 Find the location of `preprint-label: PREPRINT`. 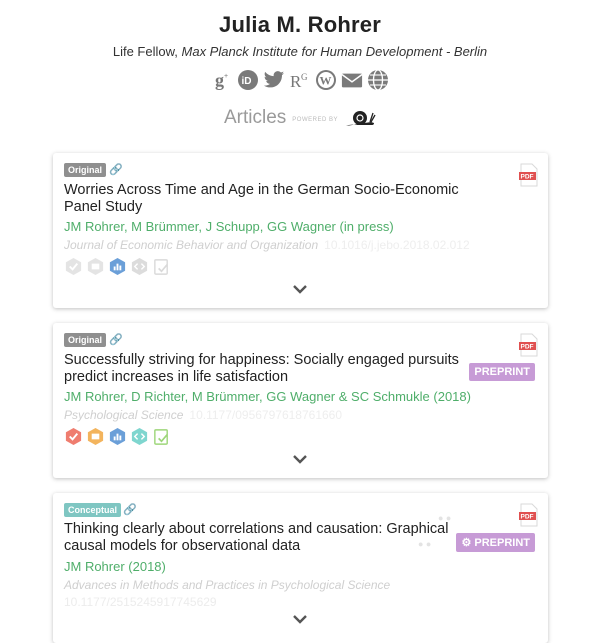

preprint-label: PREPRINT is located at coordinates (502, 543).